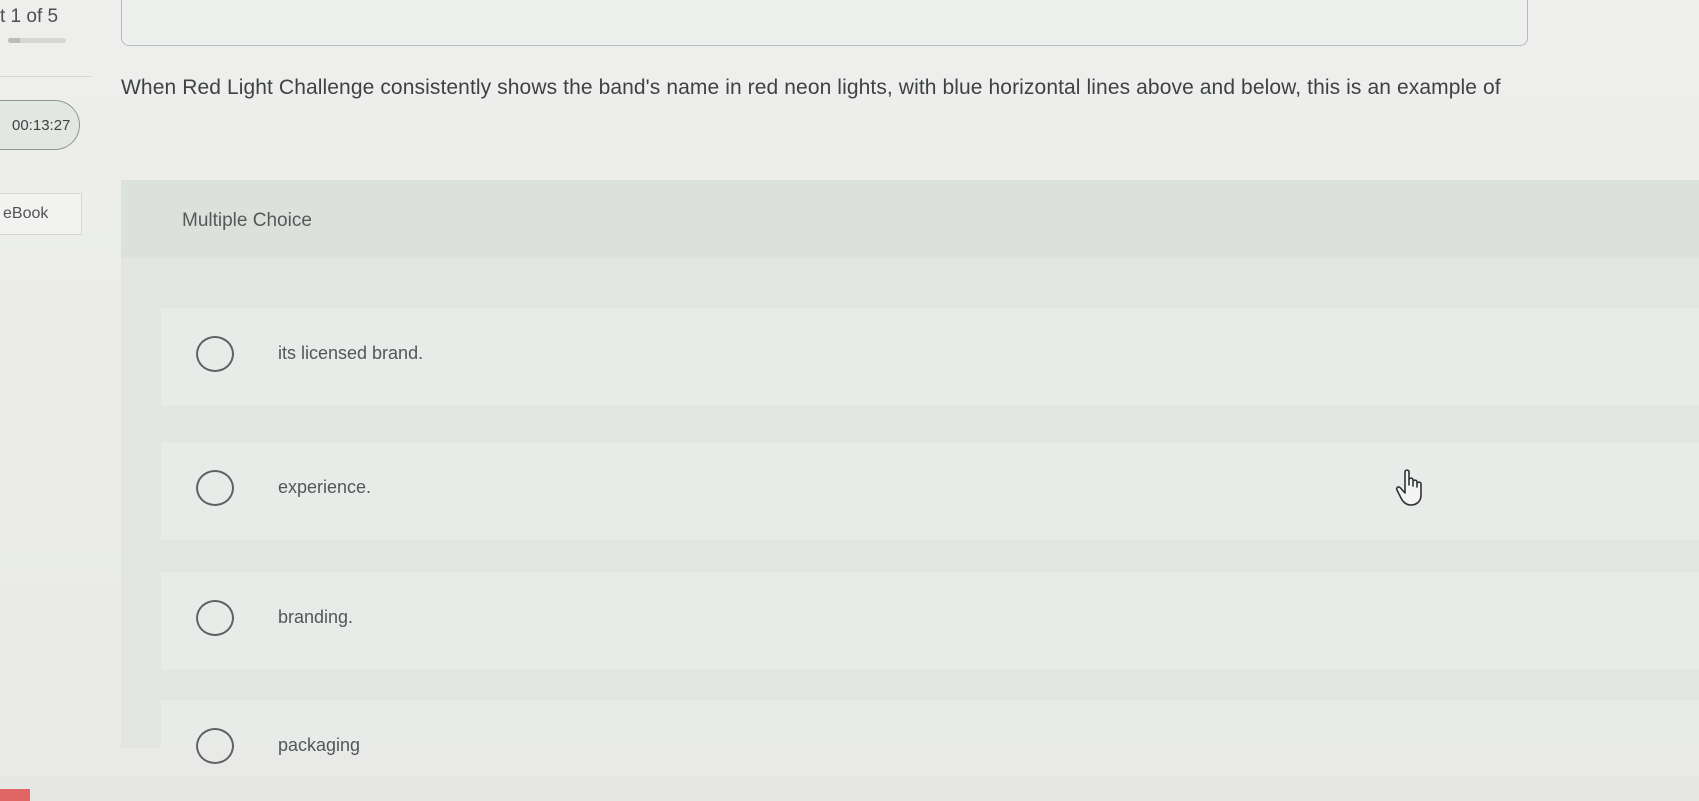 This screenshot has width=1699, height=801. I want to click on ebook-button: eBook, so click(41, 214).